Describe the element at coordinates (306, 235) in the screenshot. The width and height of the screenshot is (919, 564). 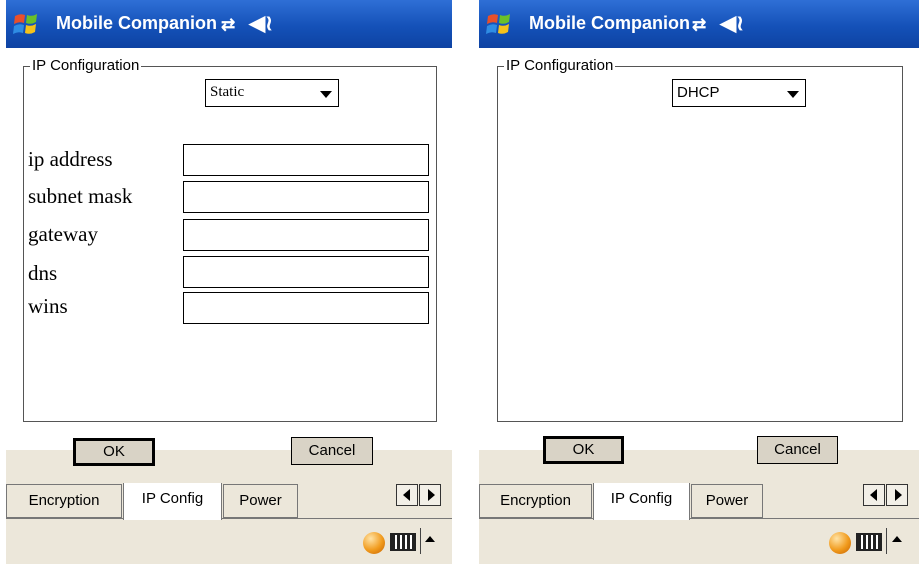
I see `gateway-input` at that location.